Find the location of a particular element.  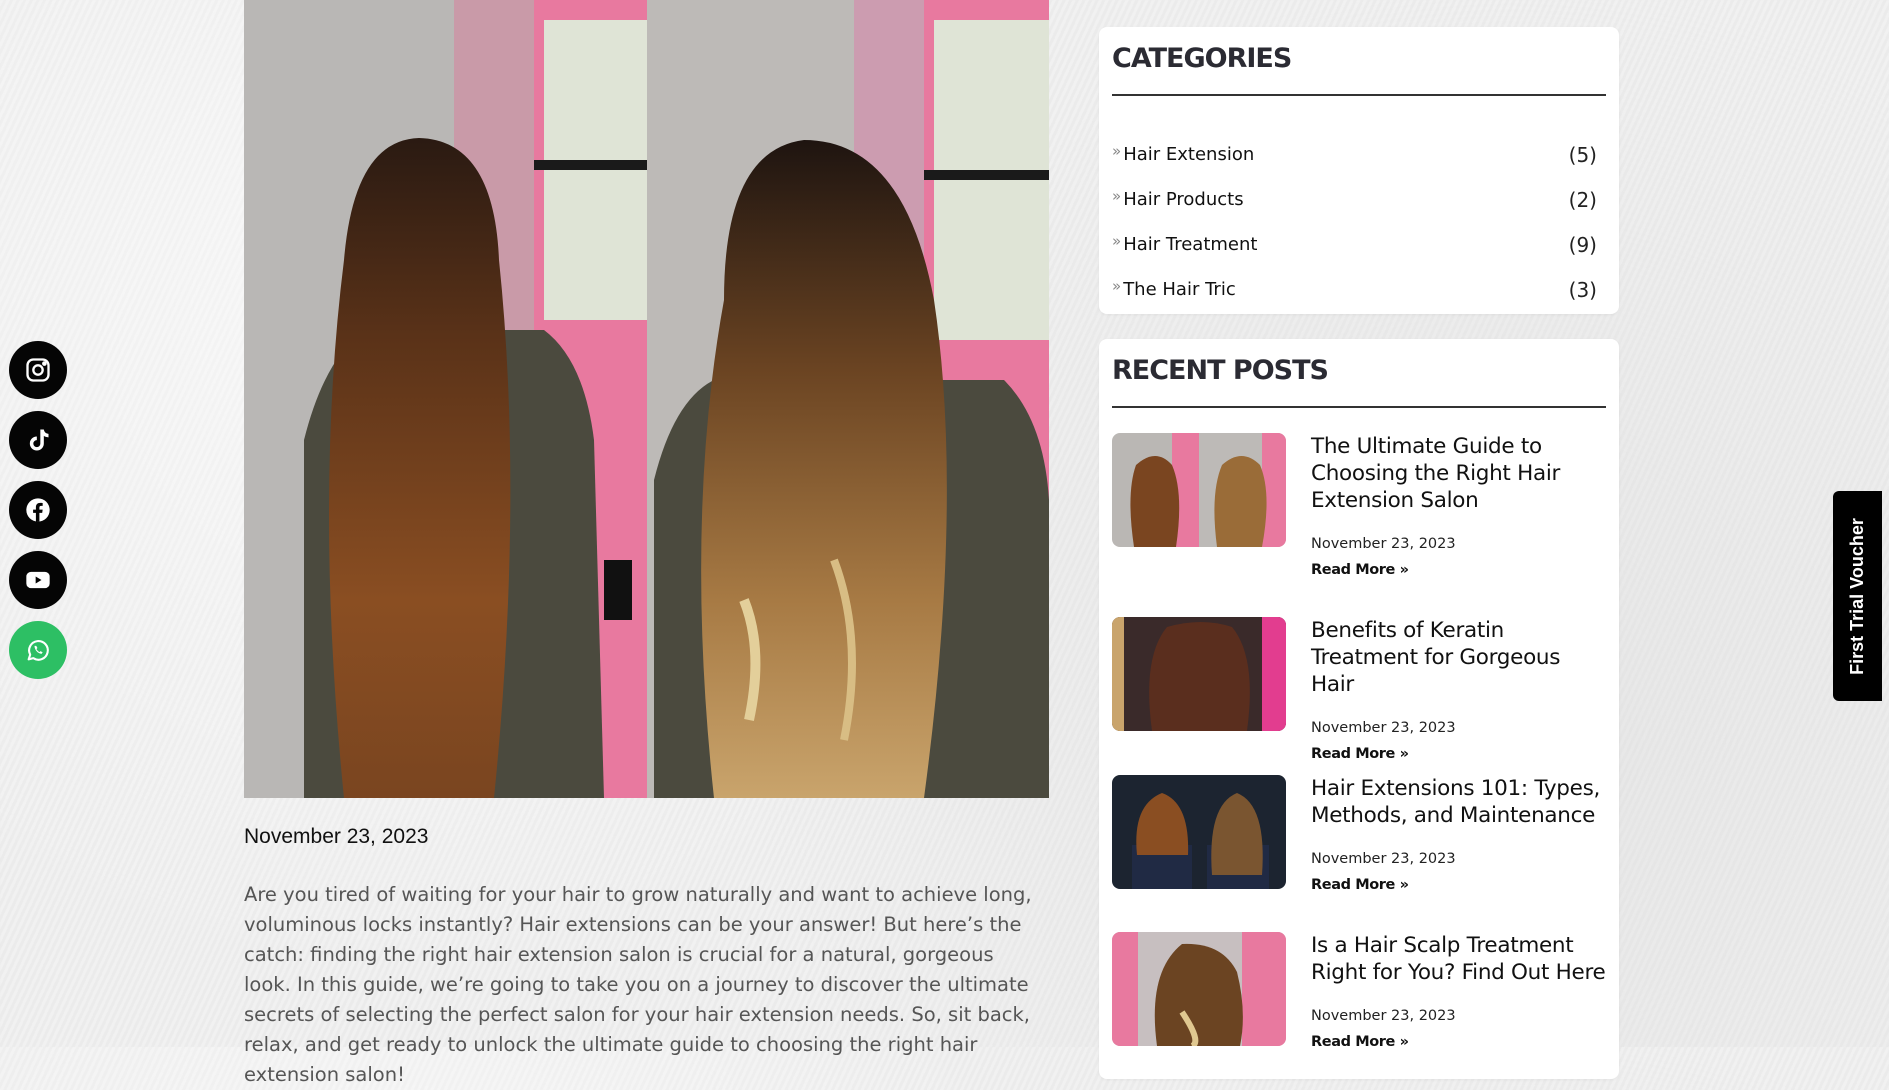

category-label: The Hair Tric is located at coordinates (1179, 289).